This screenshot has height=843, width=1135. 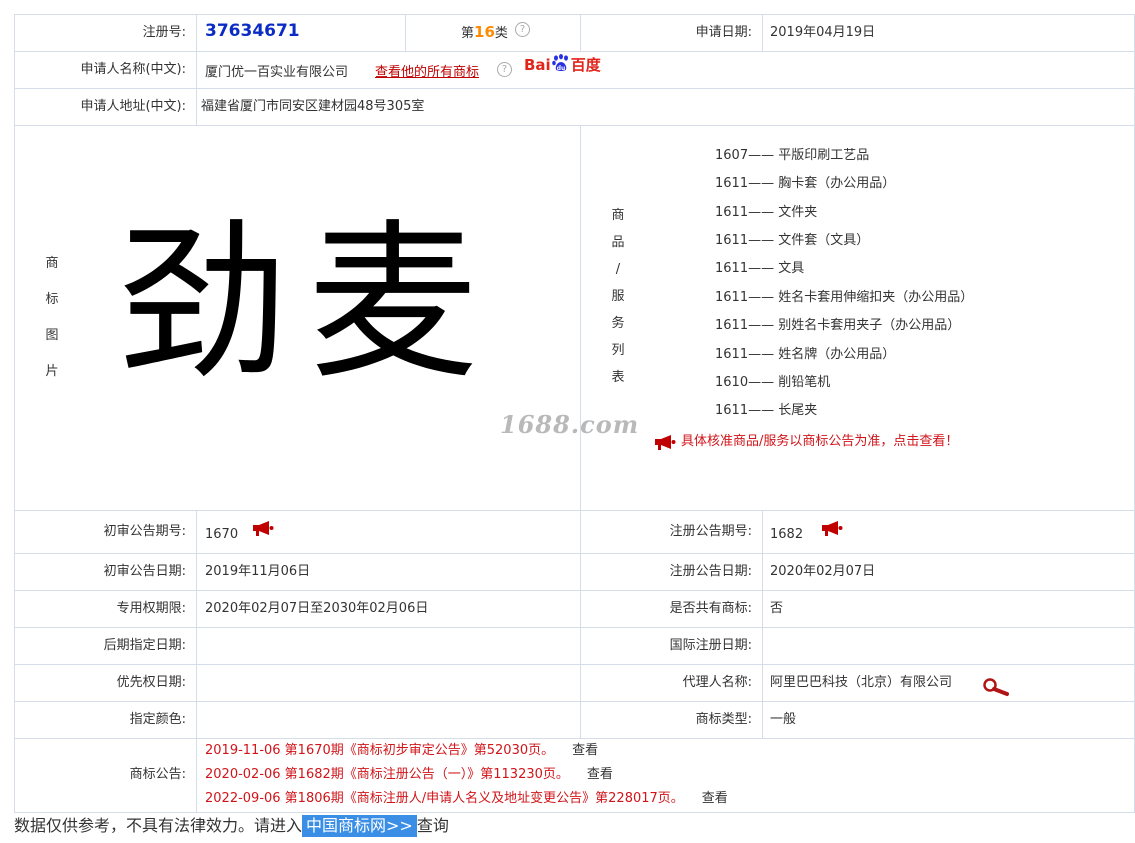 What do you see at coordinates (144, 571) in the screenshot?
I see `prelim-date-label: 初审公告日期:` at bounding box center [144, 571].